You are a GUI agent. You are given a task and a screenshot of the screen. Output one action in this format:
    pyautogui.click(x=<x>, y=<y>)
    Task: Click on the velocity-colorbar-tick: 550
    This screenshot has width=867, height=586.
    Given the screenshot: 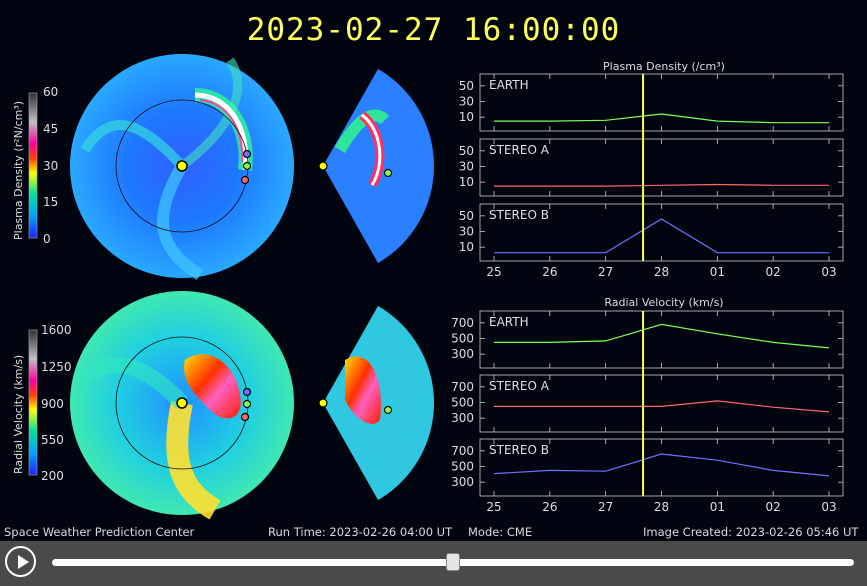 What is the action you would take?
    pyautogui.click(x=52, y=440)
    